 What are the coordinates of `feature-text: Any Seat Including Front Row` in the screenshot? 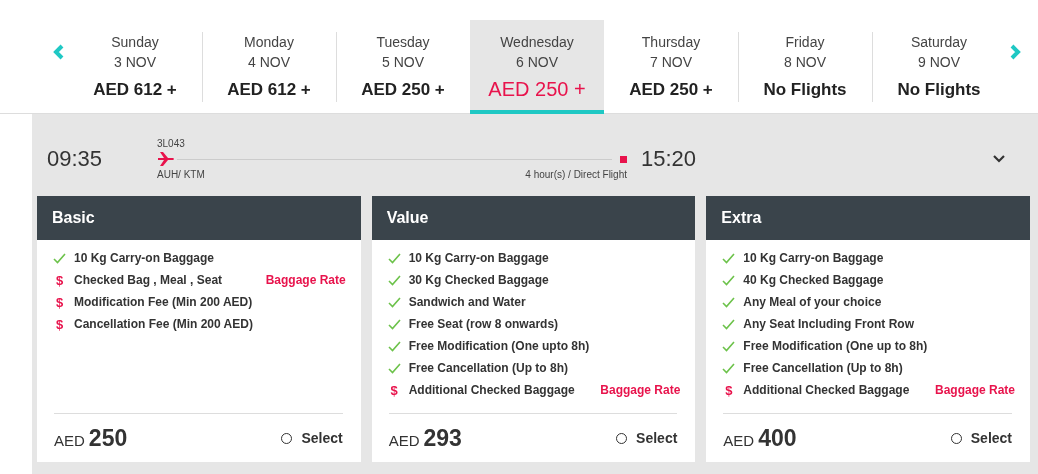 It's located at (828, 324).